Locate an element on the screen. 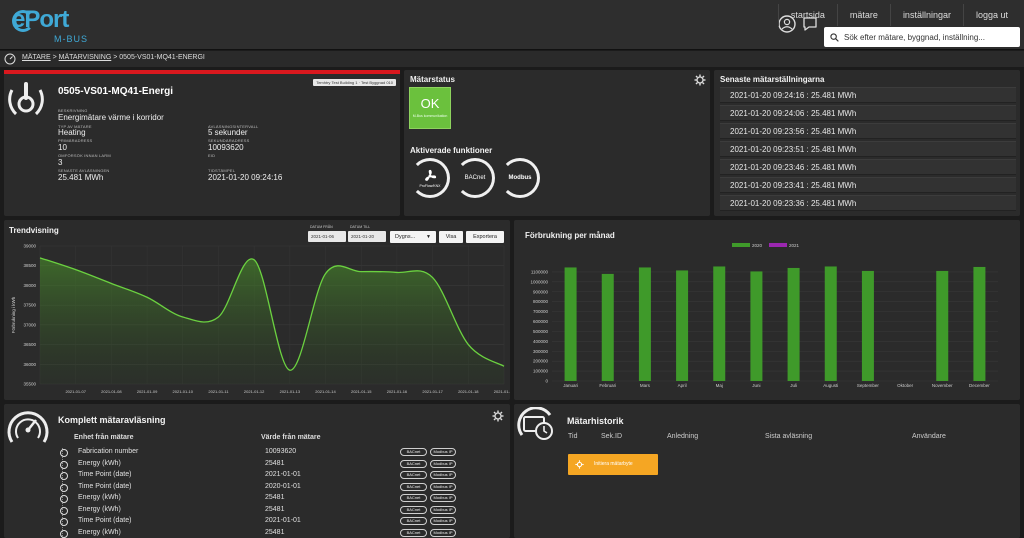 Image resolution: width=1024 pixels, height=538 pixels. fan-icon is located at coordinates (431, 175).